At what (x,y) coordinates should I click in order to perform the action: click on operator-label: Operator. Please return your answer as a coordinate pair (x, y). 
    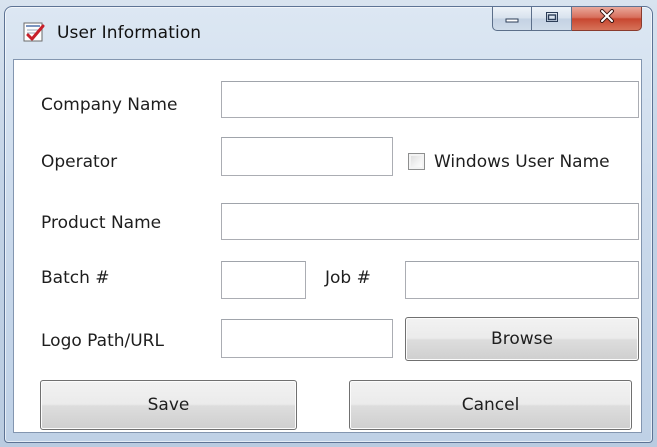
    Looking at the image, I should click on (79, 162).